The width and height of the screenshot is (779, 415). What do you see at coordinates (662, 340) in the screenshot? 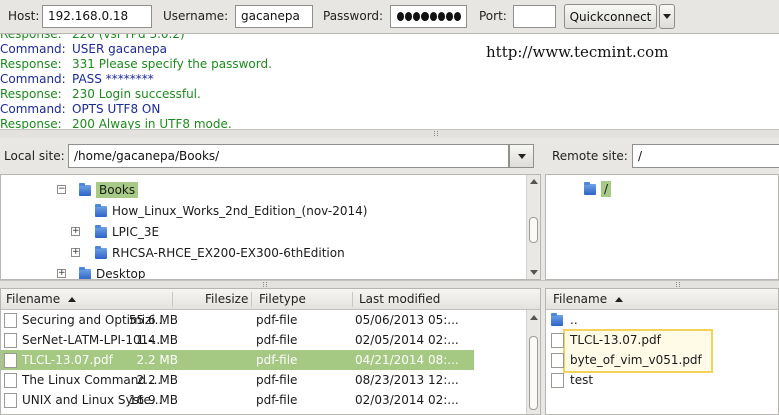
I see `table-row: TLCL-13.07.pdf` at bounding box center [662, 340].